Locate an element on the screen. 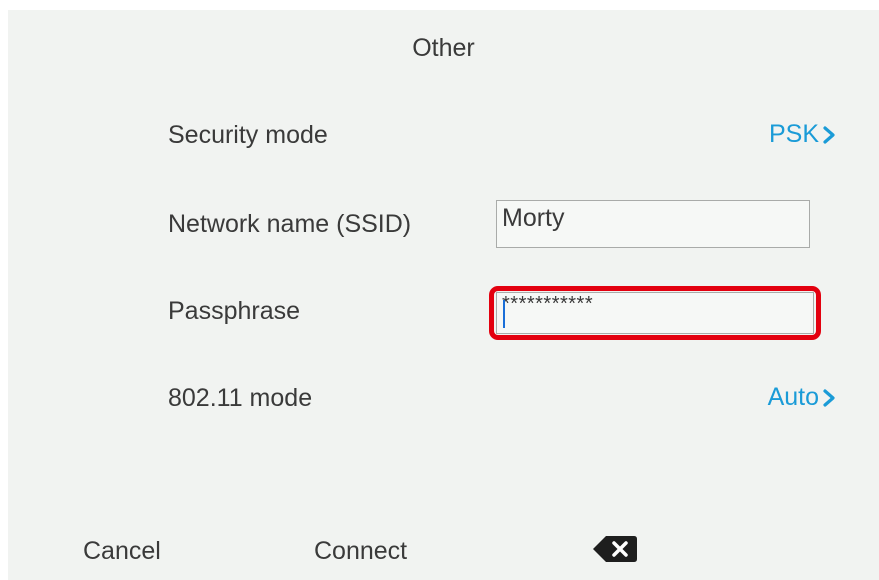 This screenshot has width=879, height=580. passphrase-highlight is located at coordinates (655, 313).